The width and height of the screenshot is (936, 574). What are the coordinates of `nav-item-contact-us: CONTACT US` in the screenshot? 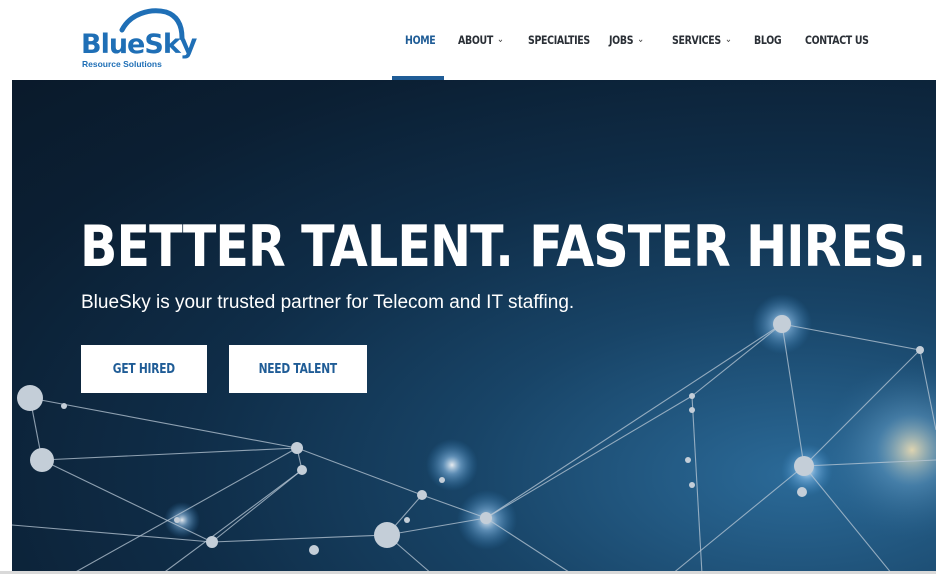 It's located at (837, 40).